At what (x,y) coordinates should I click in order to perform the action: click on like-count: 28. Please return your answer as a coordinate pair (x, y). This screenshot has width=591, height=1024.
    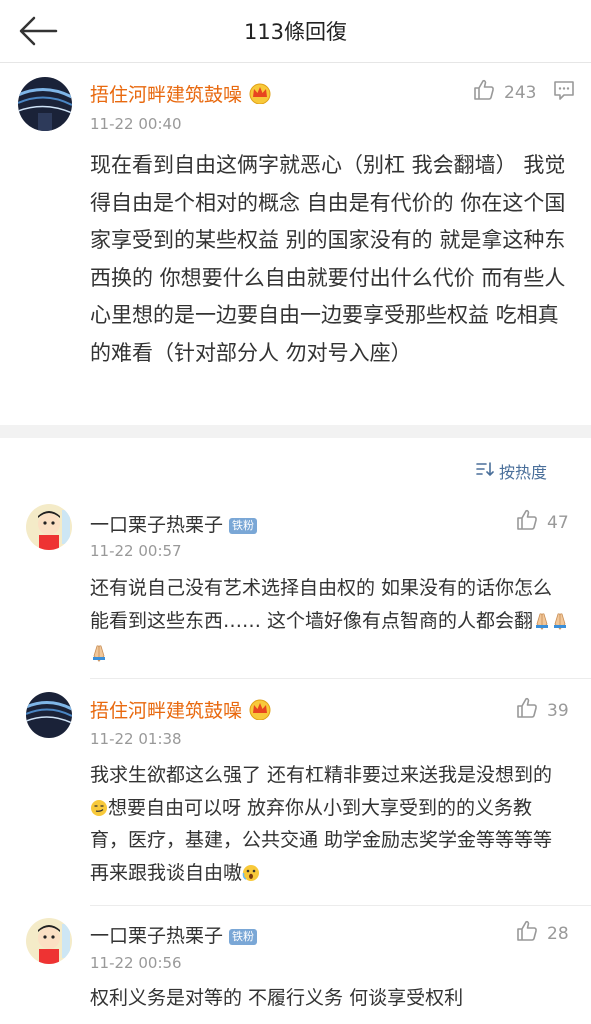
    Looking at the image, I should click on (558, 933).